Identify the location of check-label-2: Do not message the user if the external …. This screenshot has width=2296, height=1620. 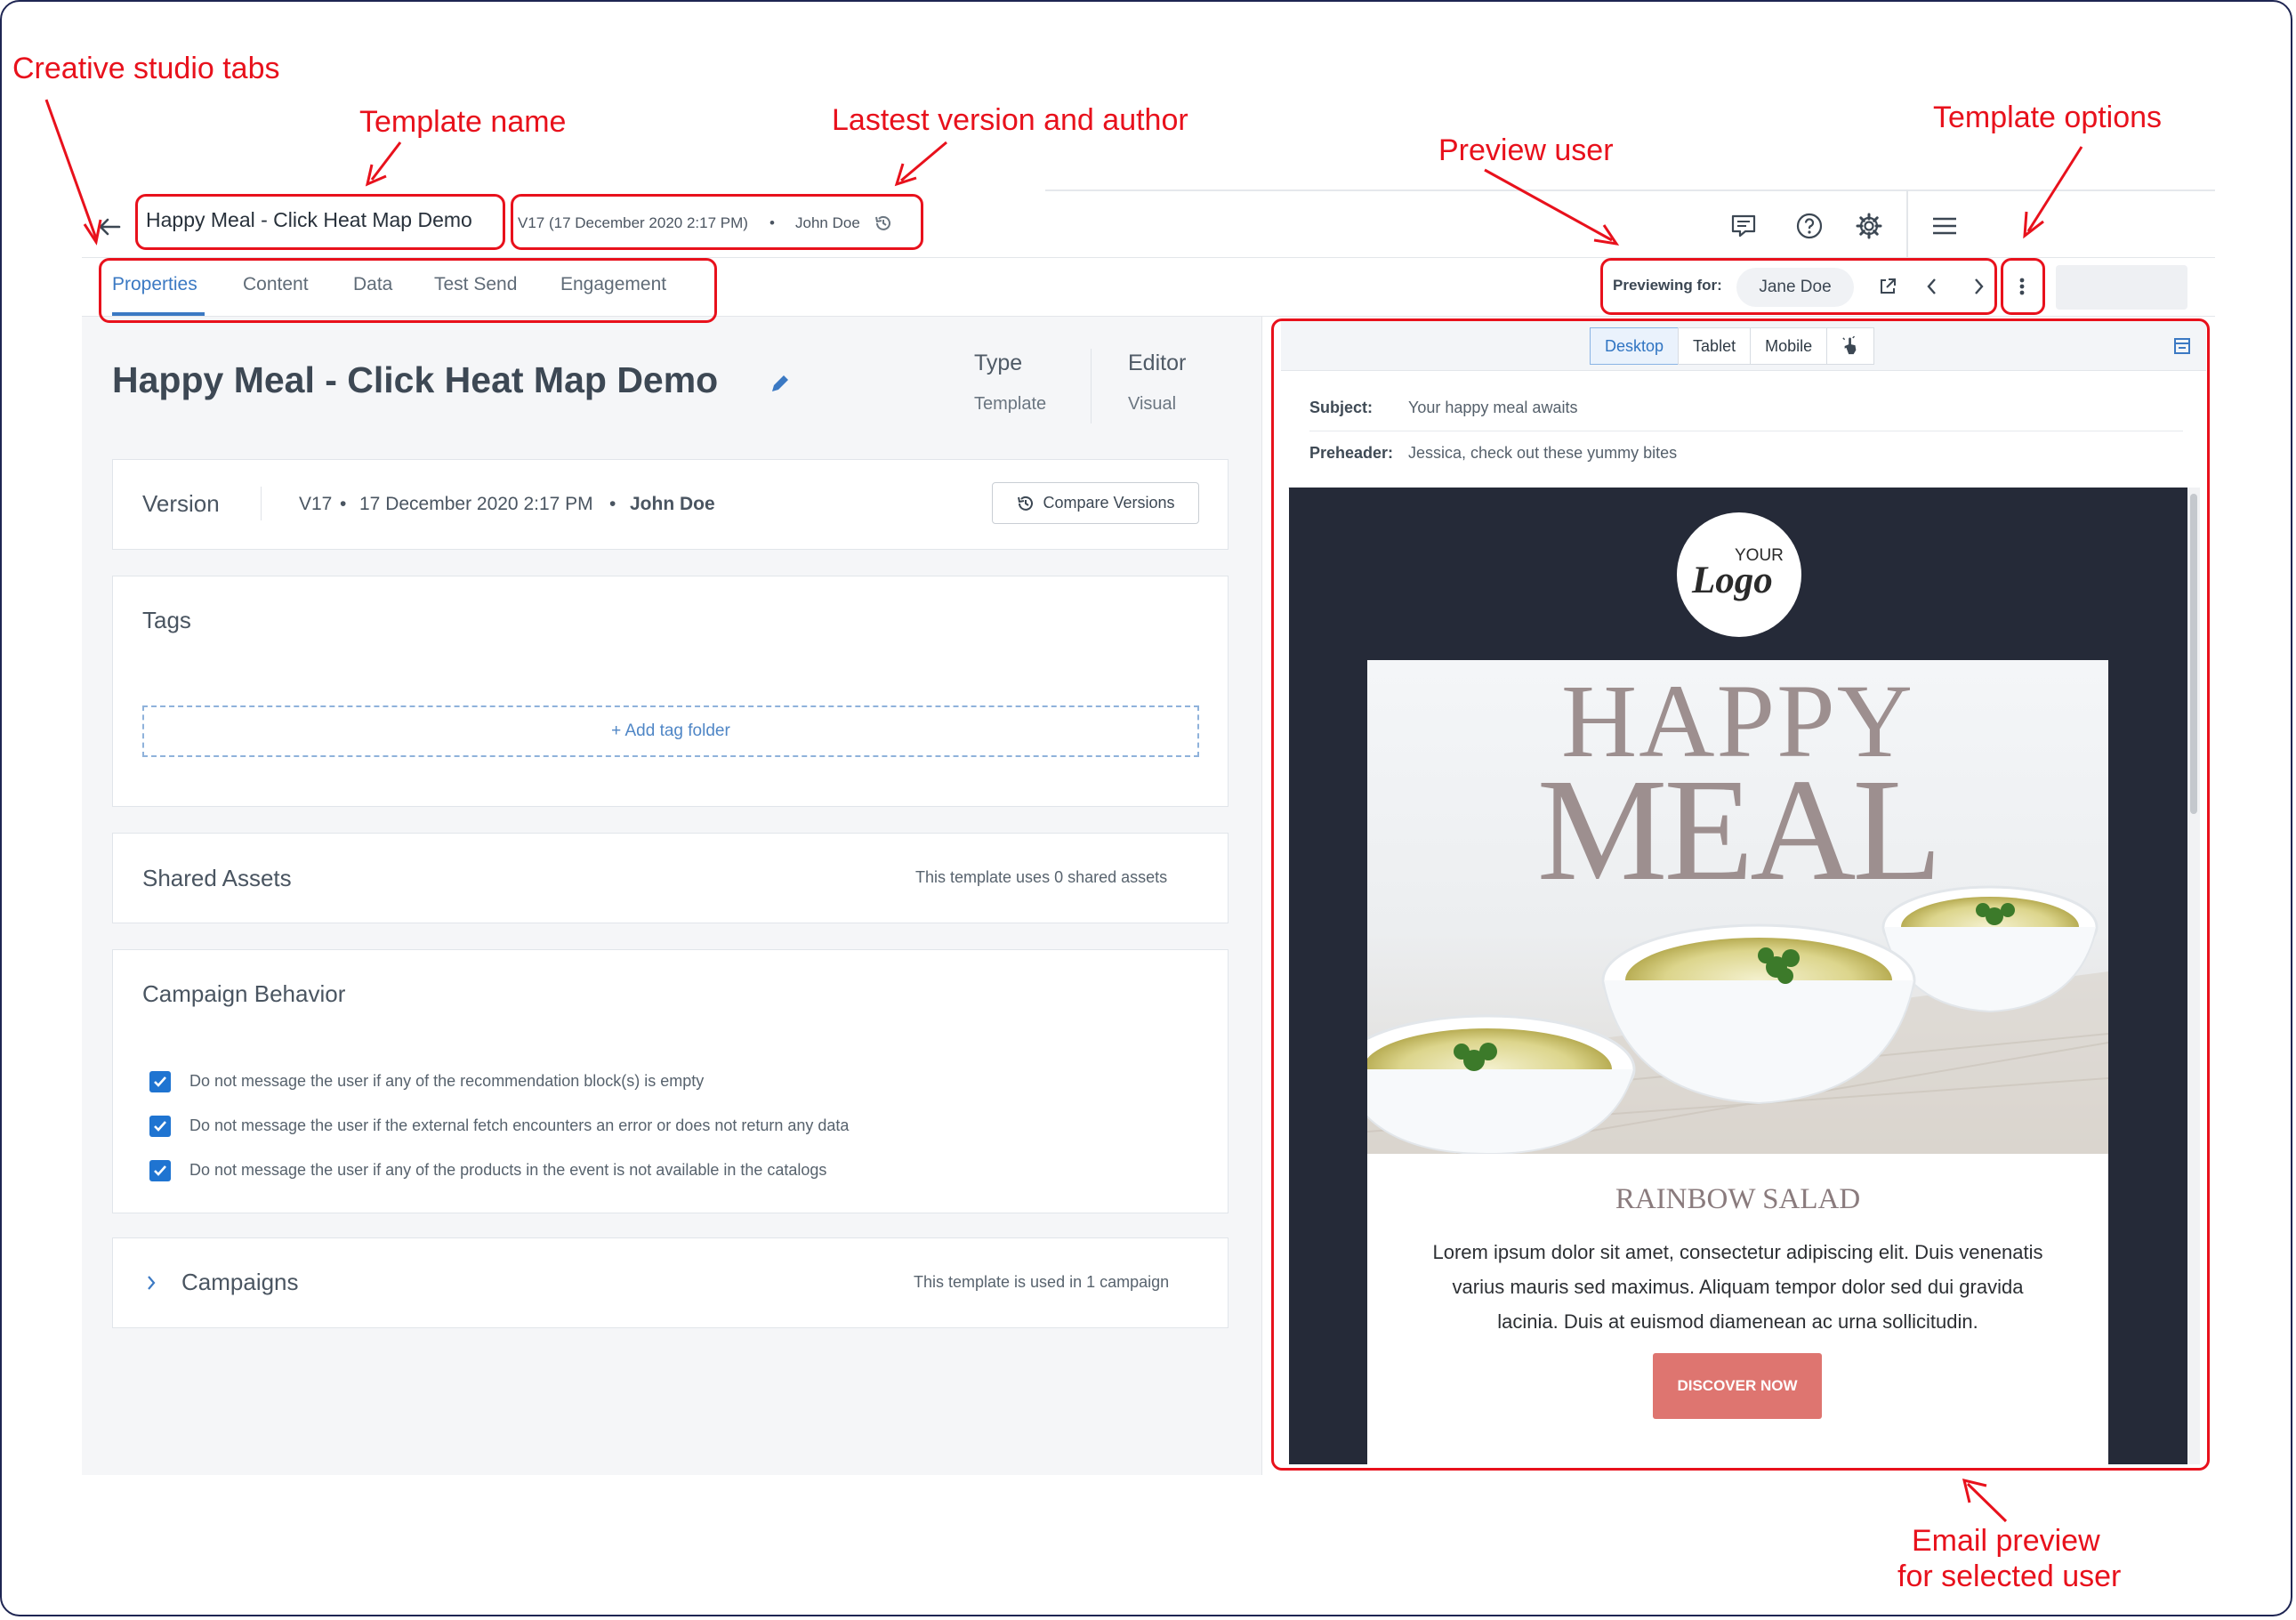
(519, 1125).